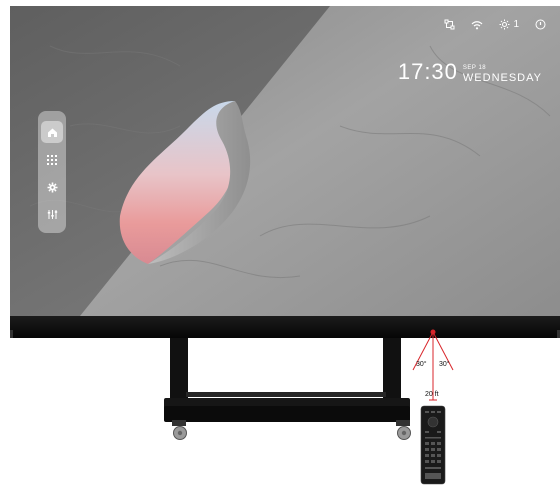 This screenshot has width=560, height=486. Describe the element at coordinates (444, 364) in the screenshot. I see `right-angle-label: 30°` at that location.